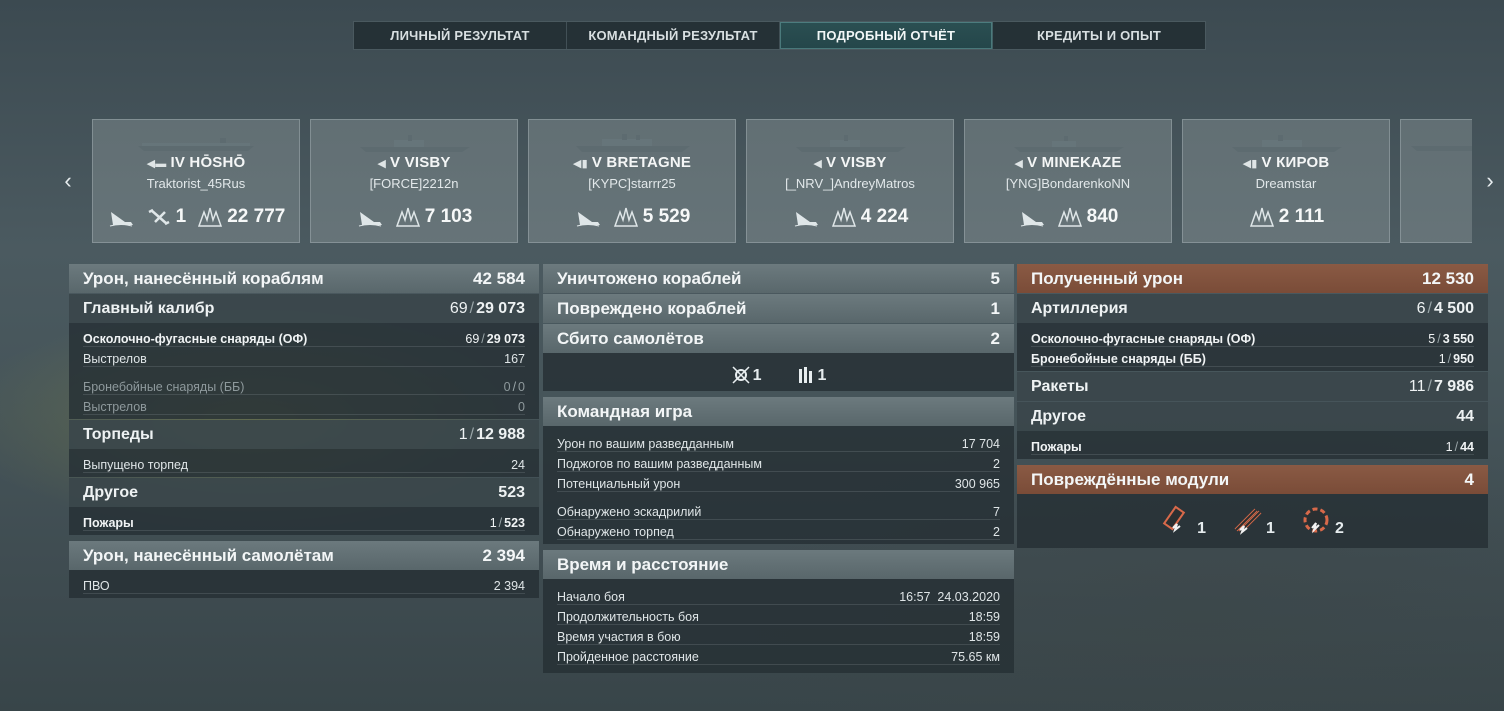  I want to click on ship-name: MINEKAZE, so click(1081, 162).